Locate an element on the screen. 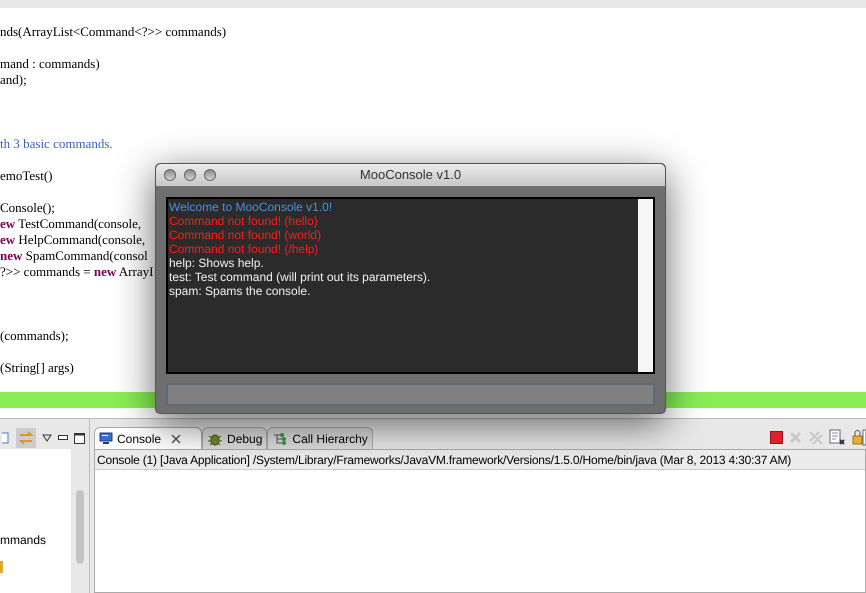 This screenshot has width=866, height=593. view-tab: Debug is located at coordinates (235, 438).